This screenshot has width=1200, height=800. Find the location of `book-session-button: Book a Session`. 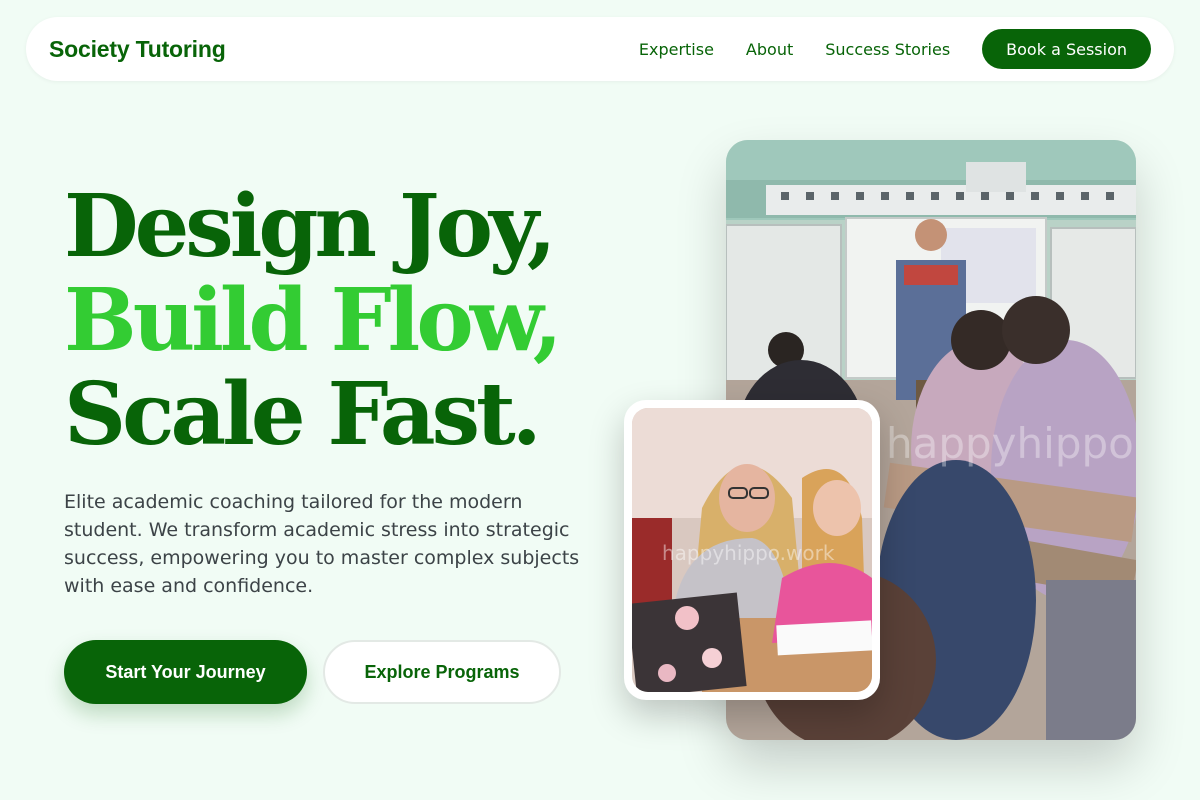

book-session-button: Book a Session is located at coordinates (1066, 49).